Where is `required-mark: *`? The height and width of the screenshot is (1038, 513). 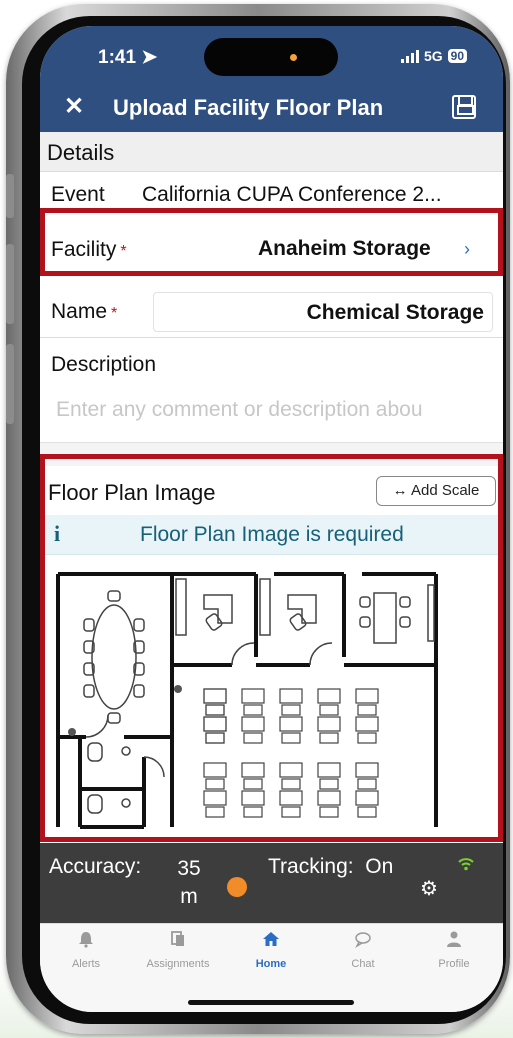
required-mark: * is located at coordinates (114, 313).